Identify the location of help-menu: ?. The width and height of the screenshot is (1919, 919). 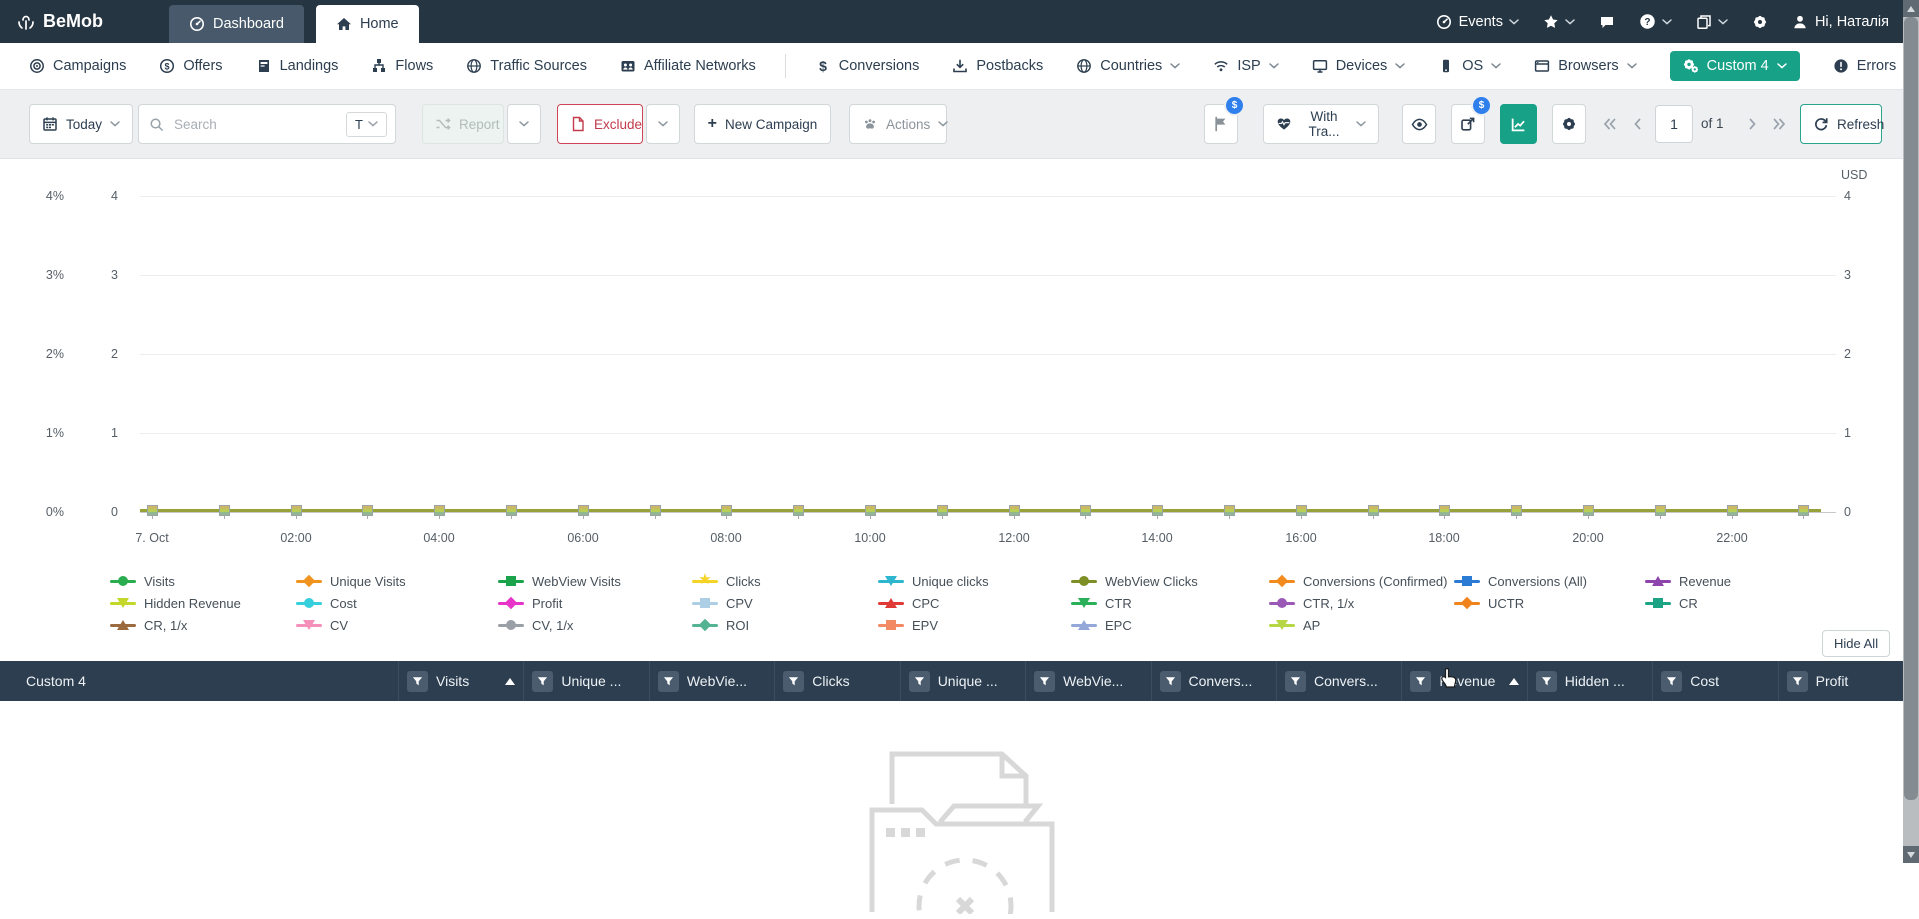
(1655, 21).